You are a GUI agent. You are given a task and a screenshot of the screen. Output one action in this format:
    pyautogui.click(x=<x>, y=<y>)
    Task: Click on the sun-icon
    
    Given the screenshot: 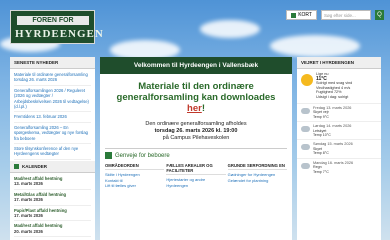 What is the action you would take?
    pyautogui.click(x=307, y=80)
    